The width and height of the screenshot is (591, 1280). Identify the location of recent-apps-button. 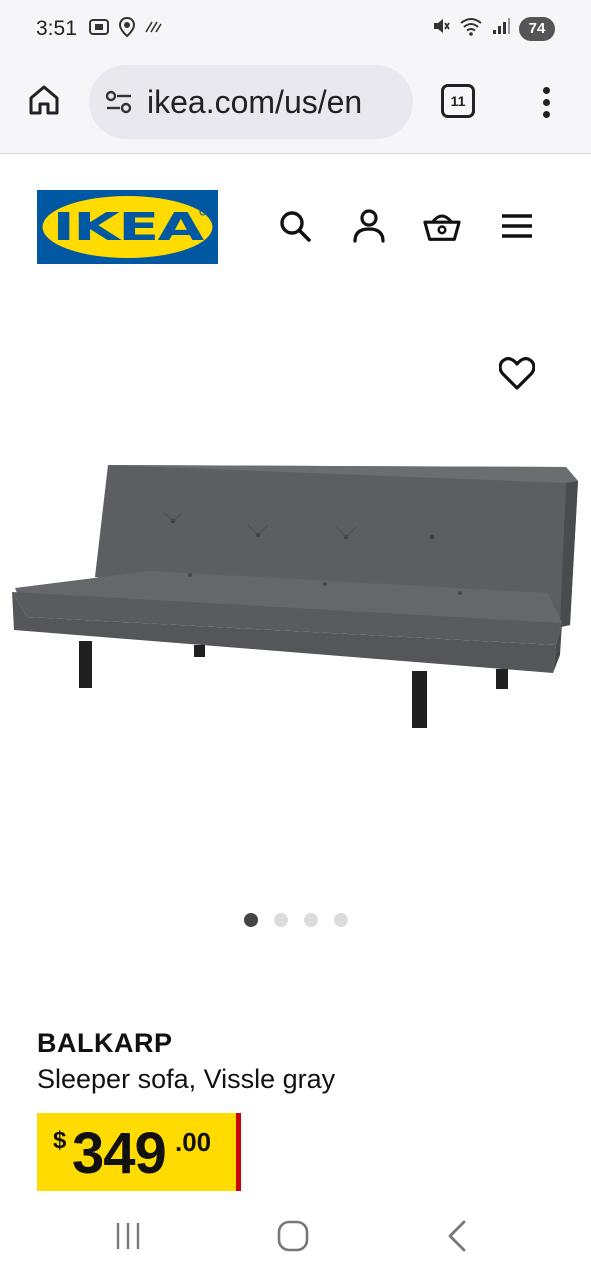
(128, 1236).